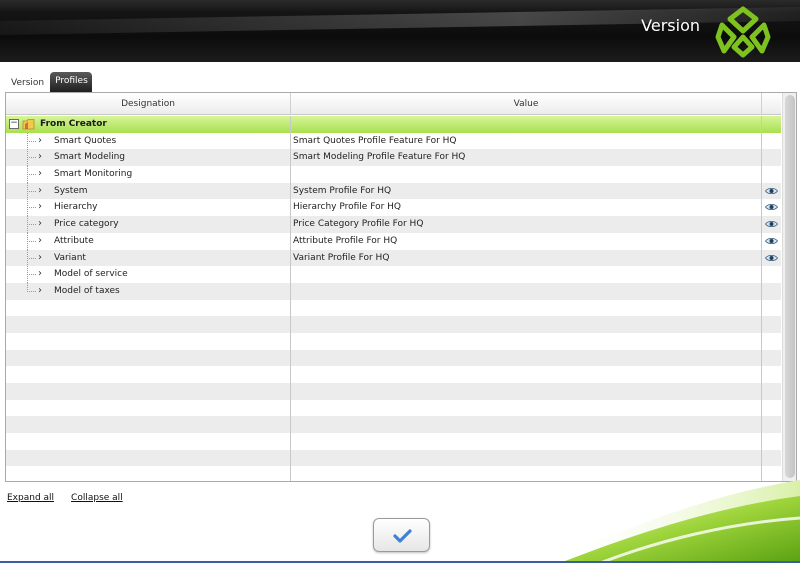 This screenshot has height=563, width=800. I want to click on table-row: › System System Profile For HQ, so click(393, 191).